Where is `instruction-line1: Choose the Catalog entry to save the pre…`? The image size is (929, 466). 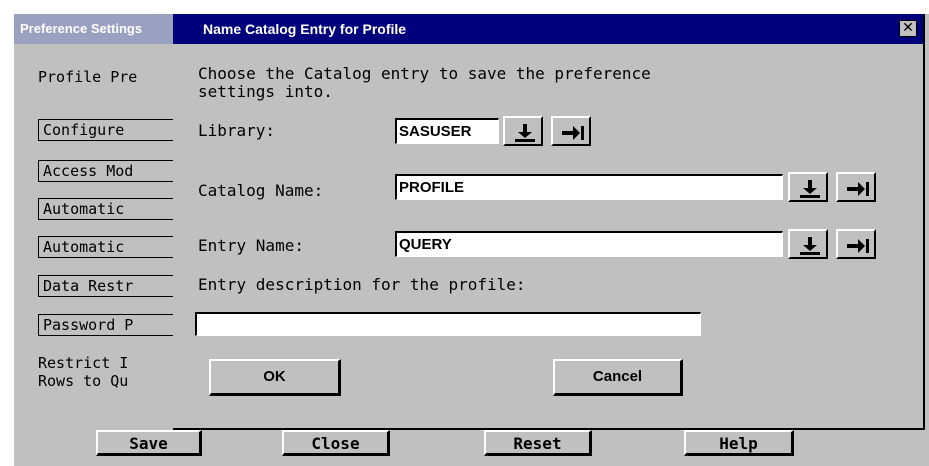 instruction-line1: Choose the Catalog entry to save the pre… is located at coordinates (424, 73).